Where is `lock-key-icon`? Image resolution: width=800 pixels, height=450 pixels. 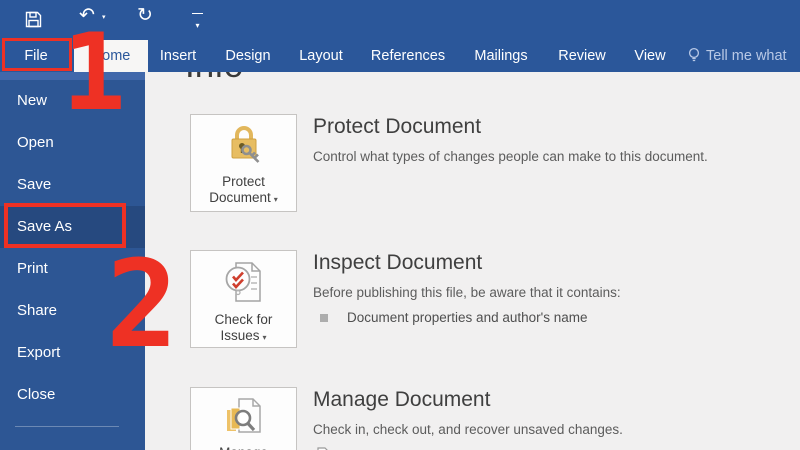 lock-key-icon is located at coordinates (244, 147).